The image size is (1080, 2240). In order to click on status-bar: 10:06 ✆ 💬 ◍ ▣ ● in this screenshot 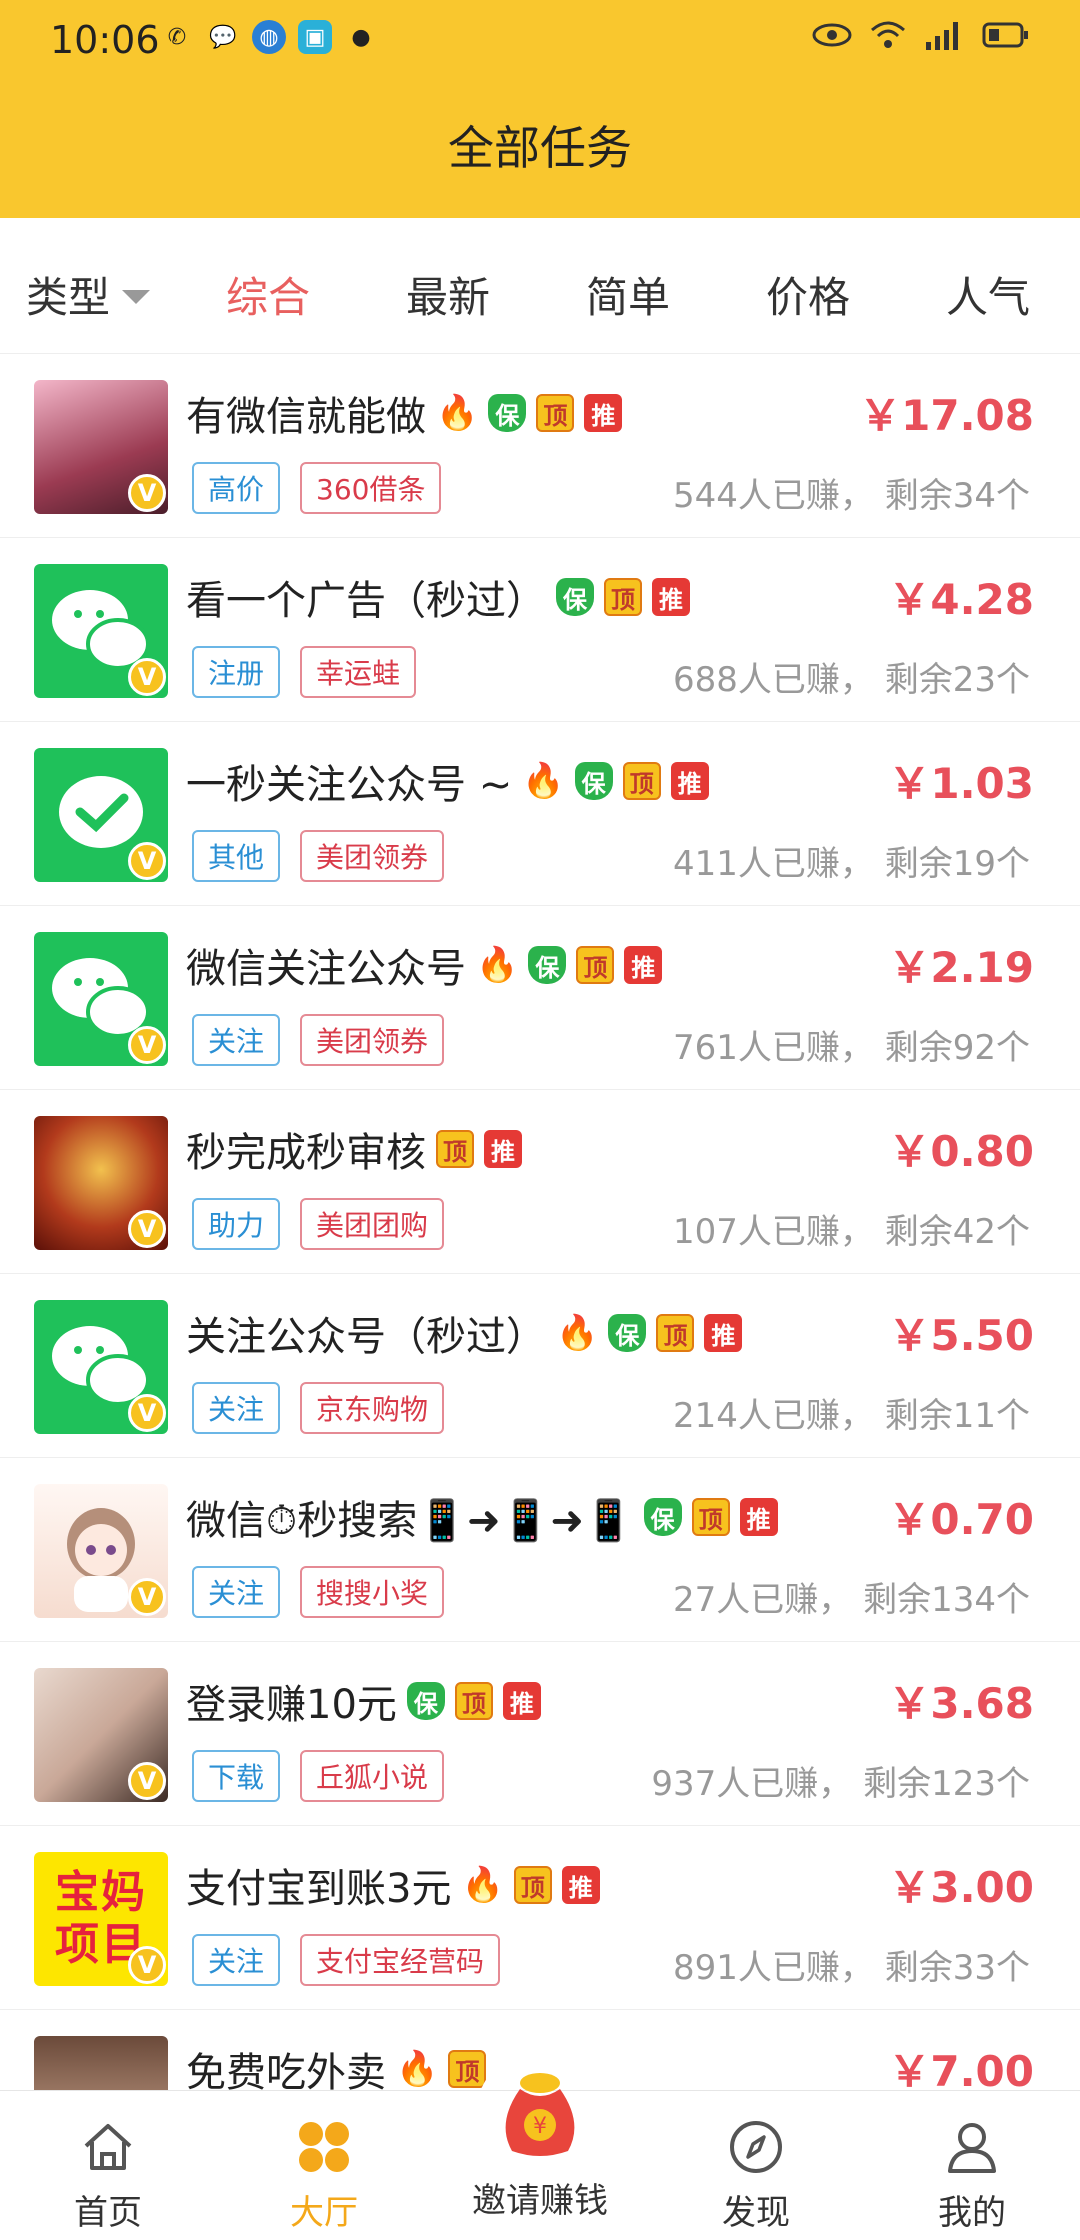, I will do `click(540, 40)`.